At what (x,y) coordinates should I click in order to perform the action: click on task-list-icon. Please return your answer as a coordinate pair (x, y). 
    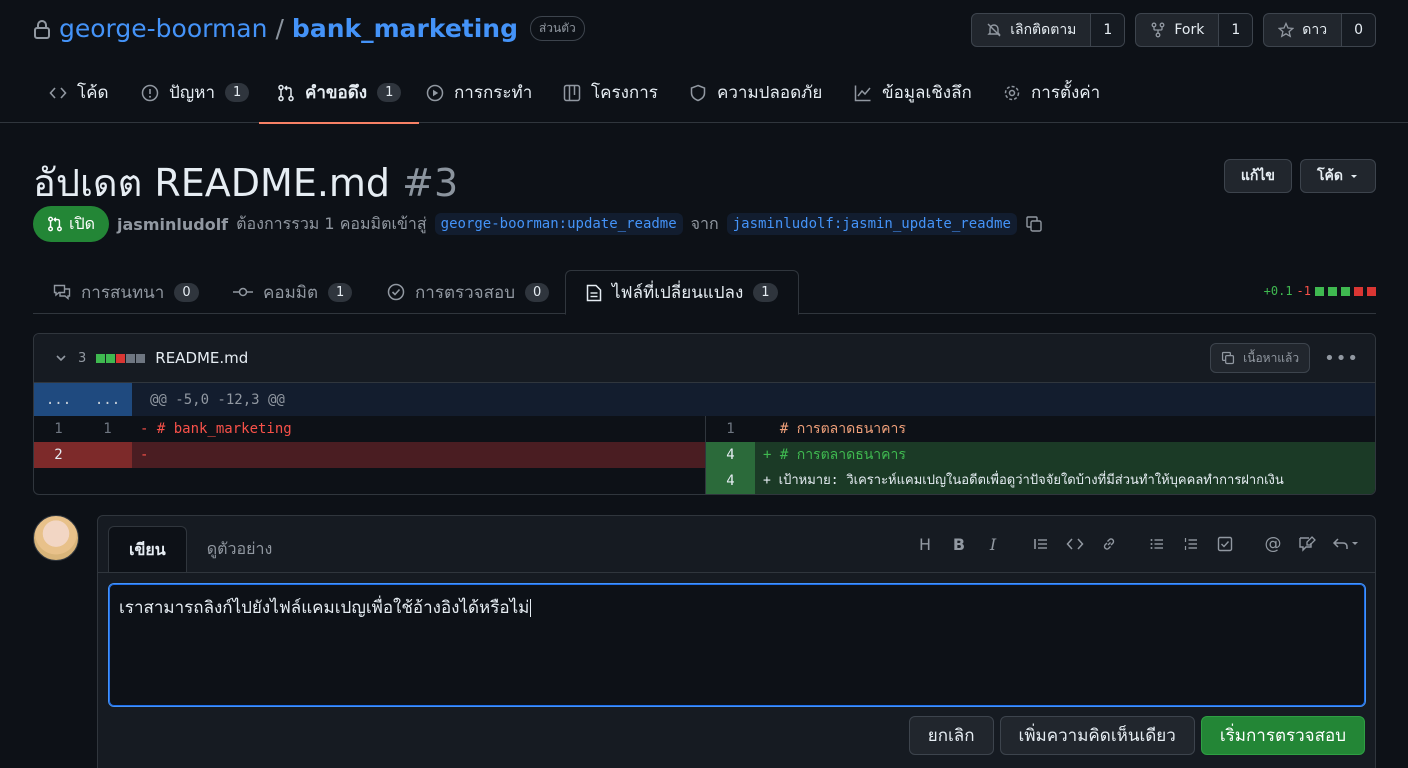
    Looking at the image, I should click on (1225, 544).